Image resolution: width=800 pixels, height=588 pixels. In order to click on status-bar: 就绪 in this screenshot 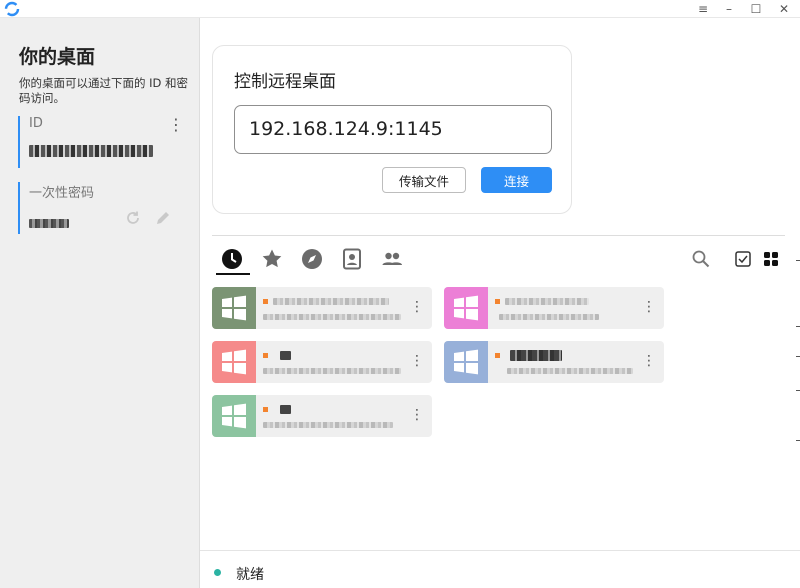, I will do `click(500, 569)`.